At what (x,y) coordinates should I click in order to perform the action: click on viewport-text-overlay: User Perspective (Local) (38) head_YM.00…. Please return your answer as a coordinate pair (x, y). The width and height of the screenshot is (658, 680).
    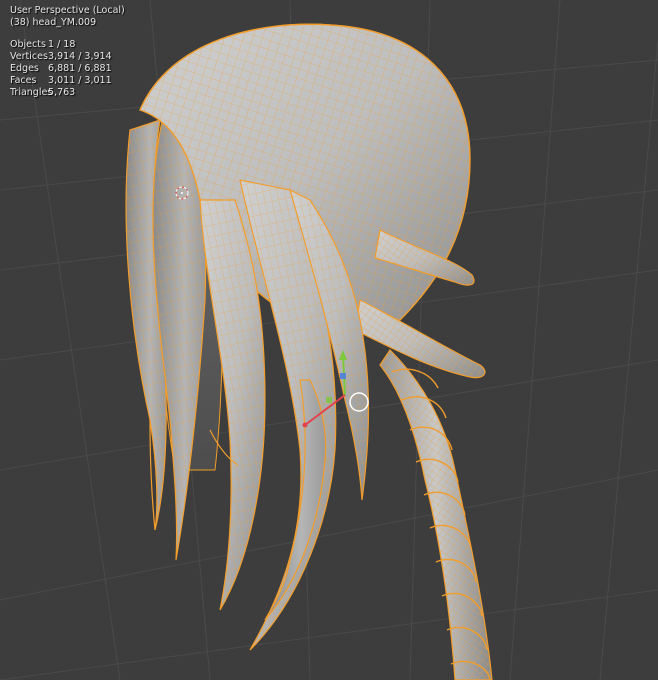
    Looking at the image, I should click on (67, 52).